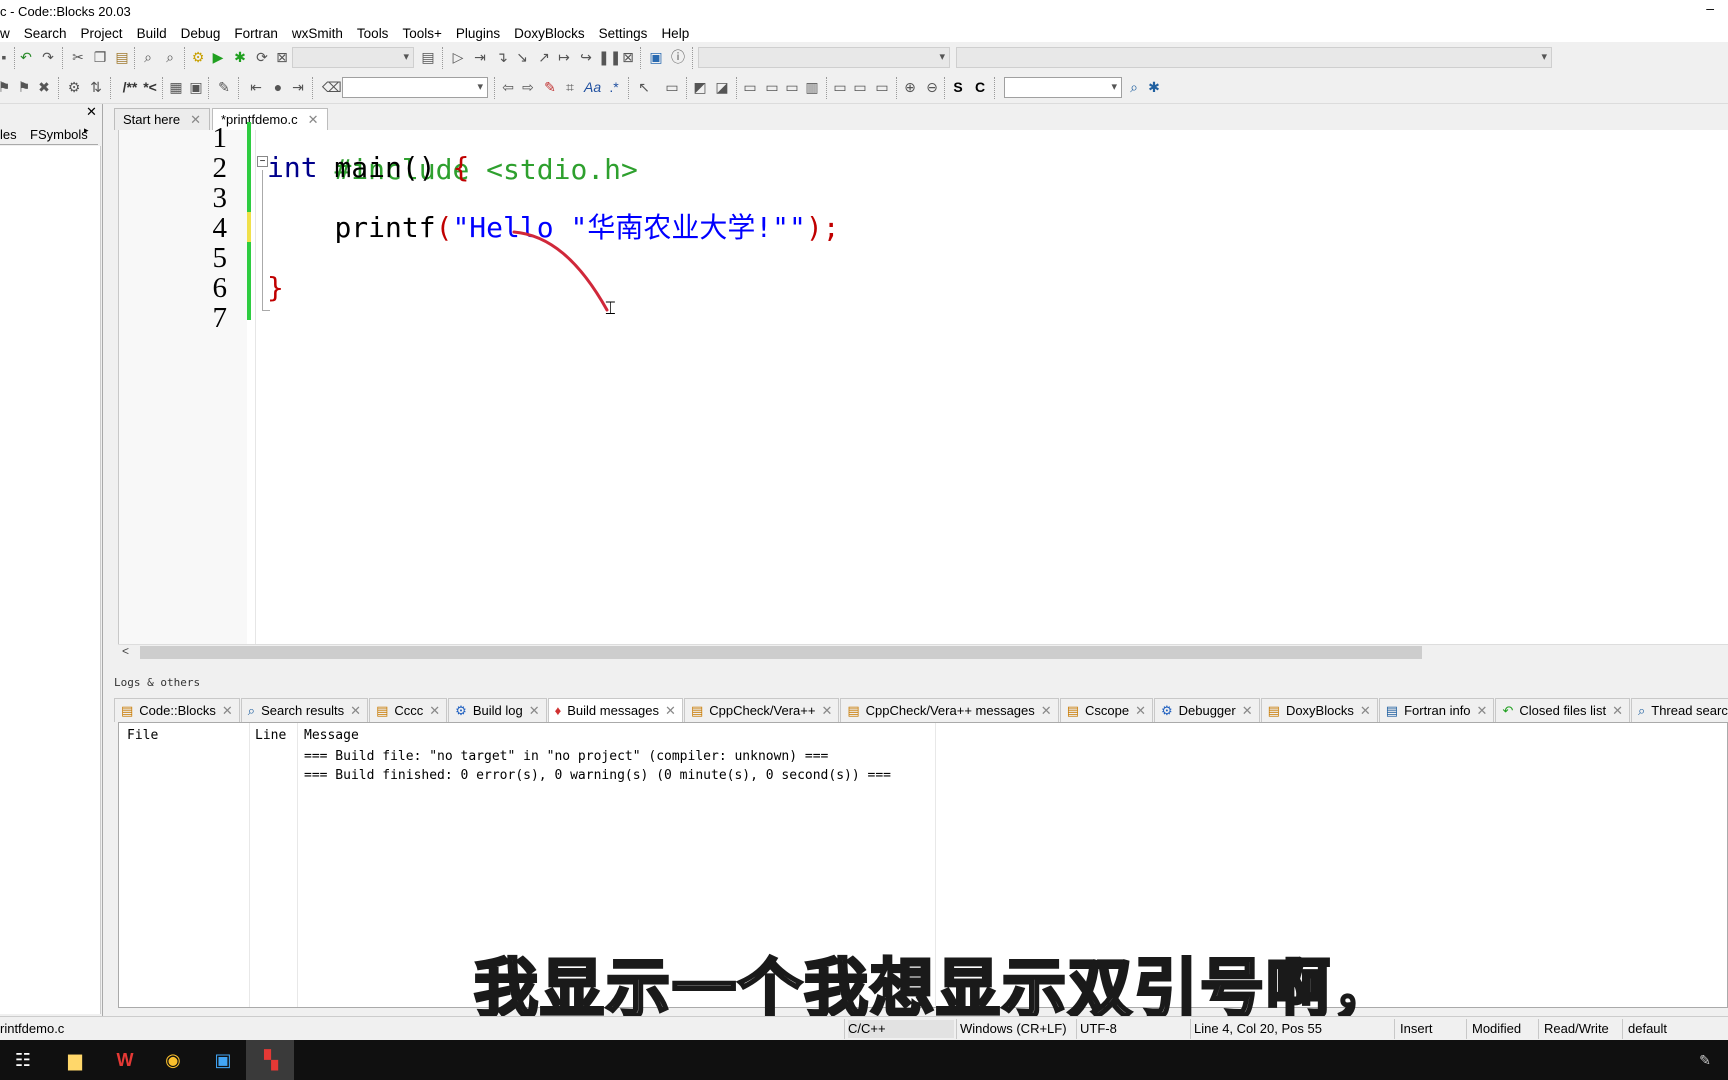 The width and height of the screenshot is (1728, 1080). I want to click on tab-files: les, so click(8, 134).